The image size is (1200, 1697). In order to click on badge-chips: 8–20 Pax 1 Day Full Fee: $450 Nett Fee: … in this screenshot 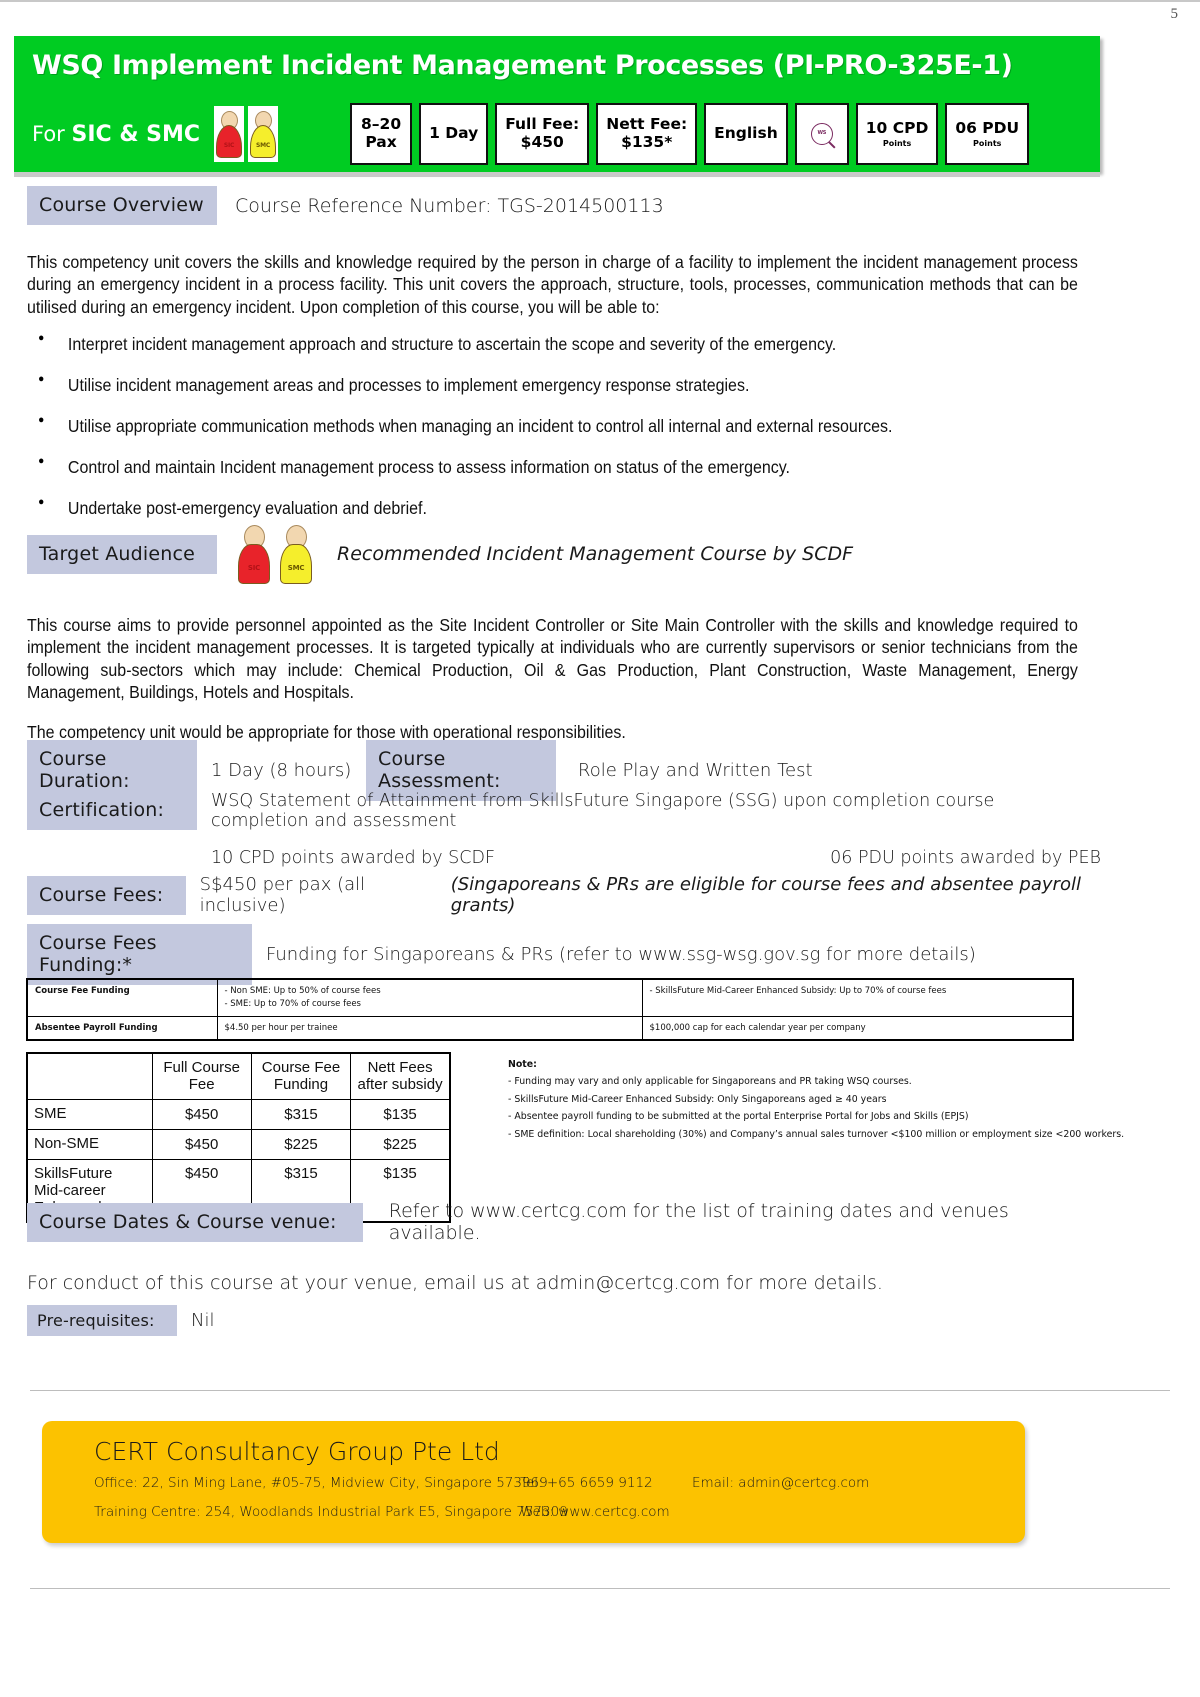, I will do `click(690, 134)`.